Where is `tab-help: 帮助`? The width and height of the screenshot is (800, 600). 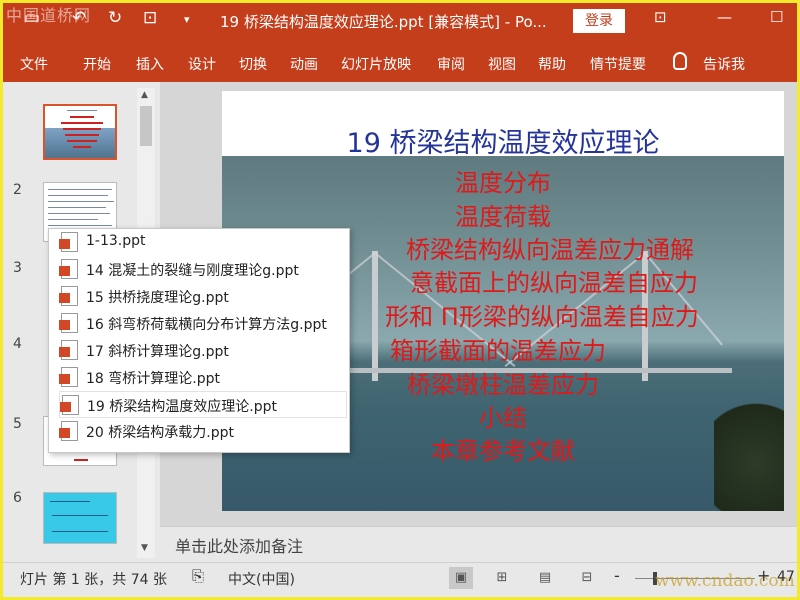 tab-help: 帮助 is located at coordinates (552, 64).